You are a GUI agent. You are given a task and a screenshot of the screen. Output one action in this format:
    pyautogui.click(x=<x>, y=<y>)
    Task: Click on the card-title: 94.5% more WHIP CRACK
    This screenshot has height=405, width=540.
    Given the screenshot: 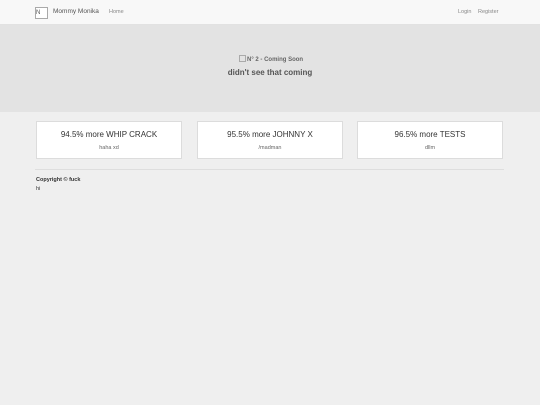 What is the action you would take?
    pyautogui.click(x=109, y=134)
    